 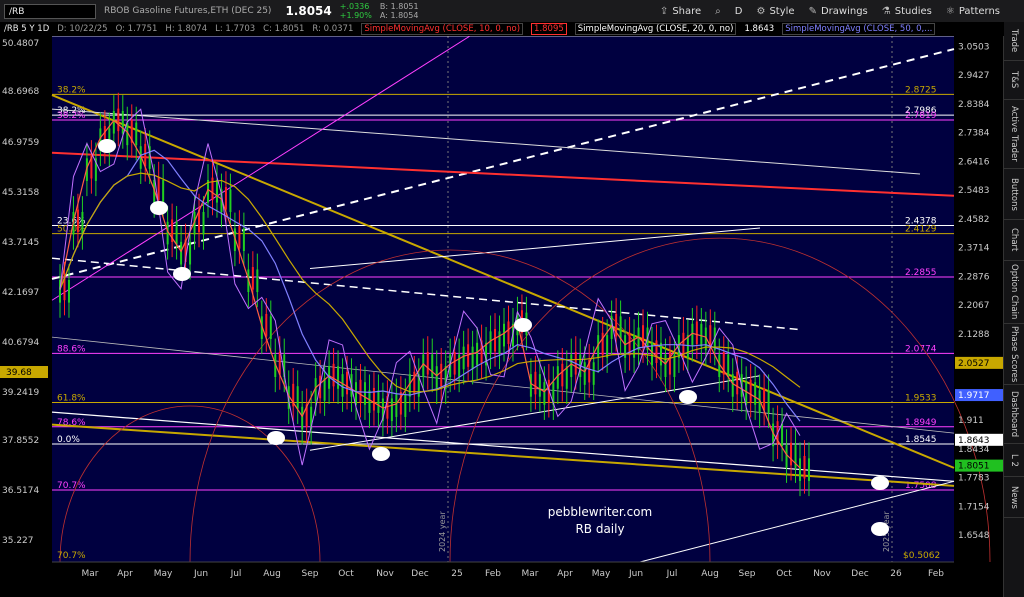 I want to click on ohlc-range: R: 0.0371, so click(x=333, y=29).